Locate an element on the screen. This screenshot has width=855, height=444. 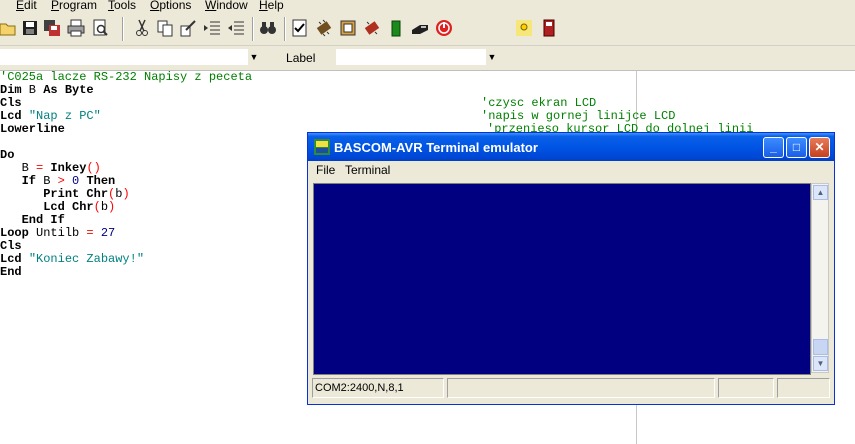
maximize-icon: □ is located at coordinates (796, 147).